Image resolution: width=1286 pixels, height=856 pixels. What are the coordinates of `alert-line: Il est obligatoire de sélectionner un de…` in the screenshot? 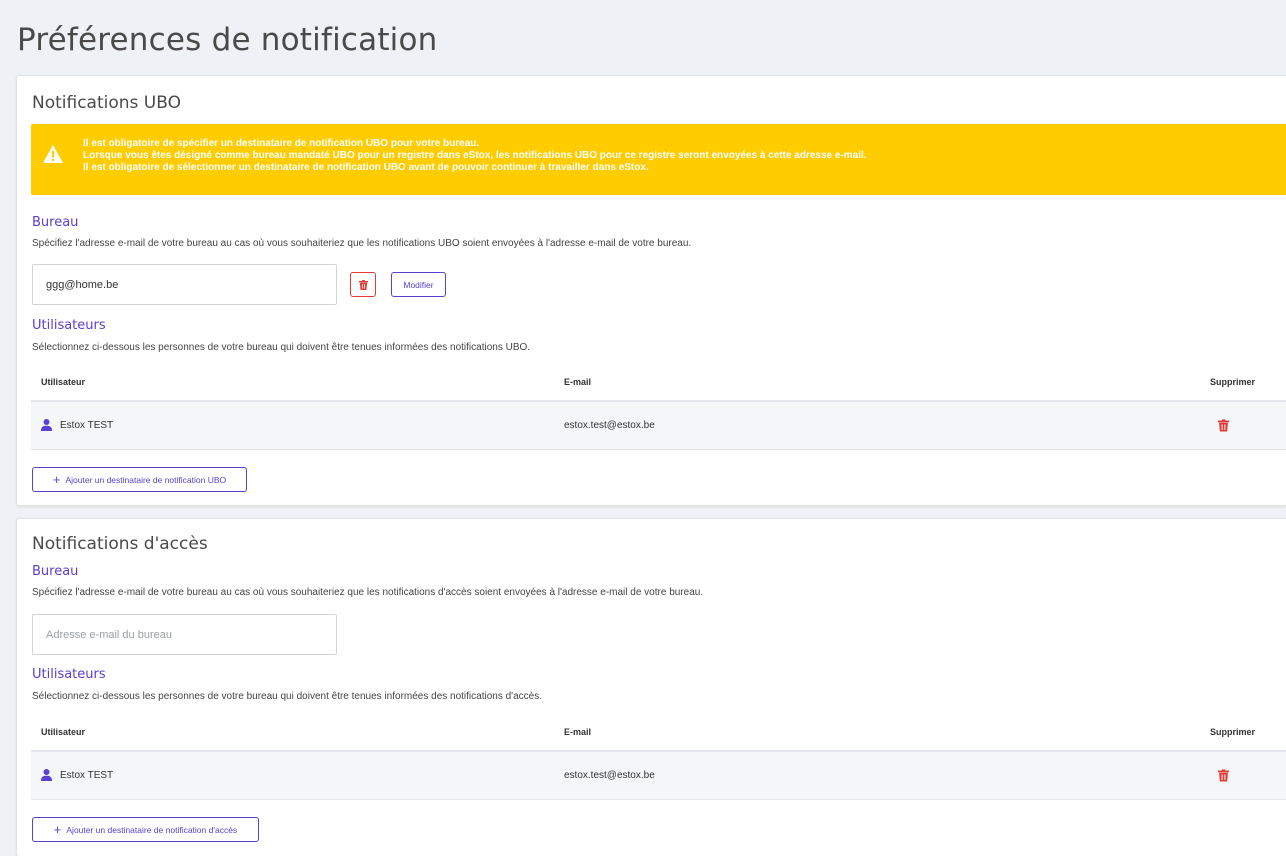 It's located at (366, 167).